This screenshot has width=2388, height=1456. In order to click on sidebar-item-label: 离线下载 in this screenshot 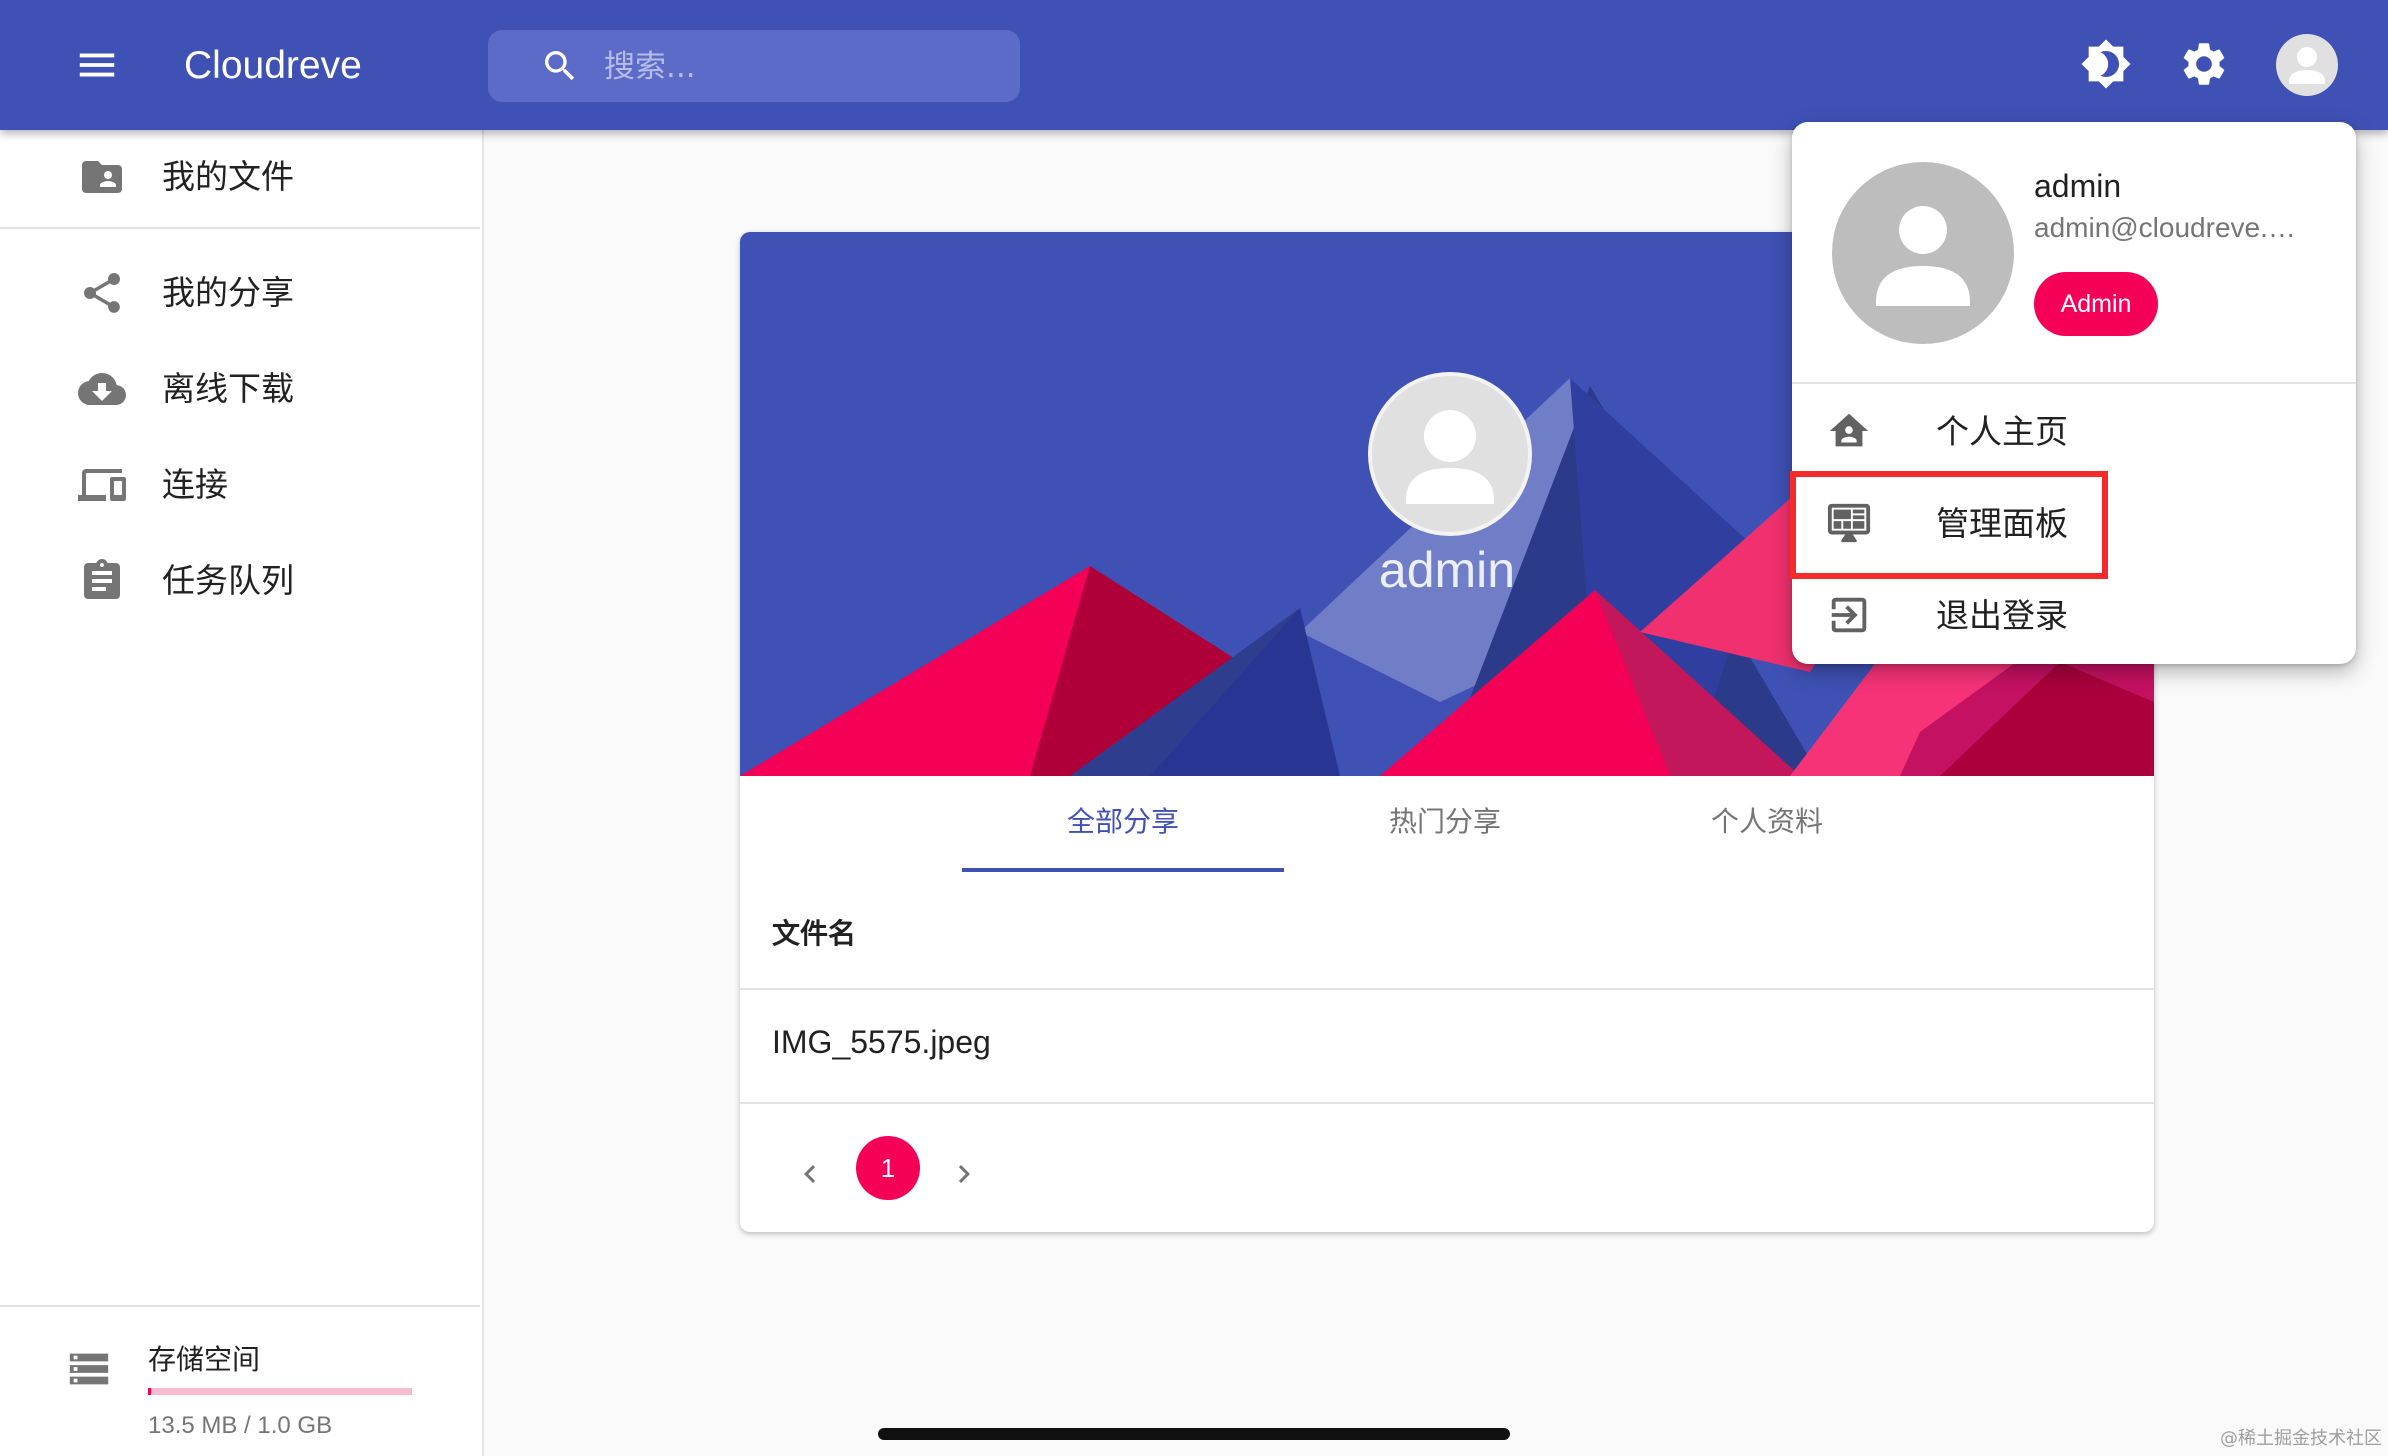, I will do `click(228, 388)`.